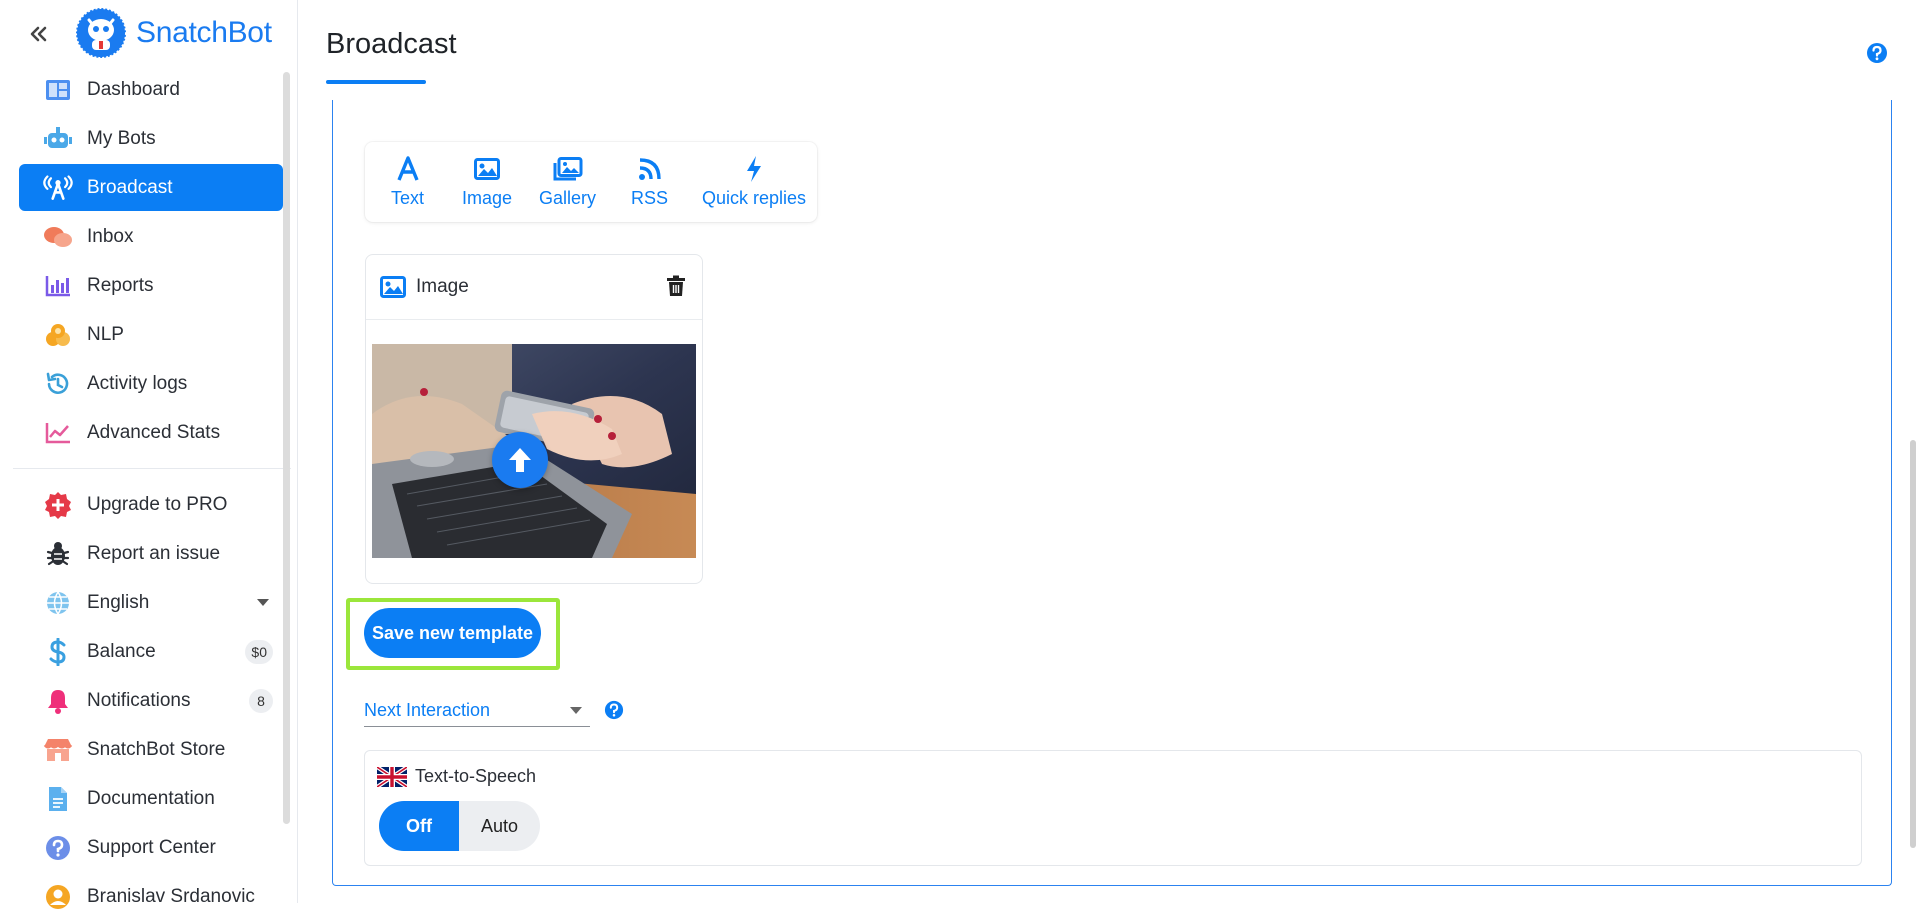 Image resolution: width=1920 pixels, height=922 pixels. What do you see at coordinates (151, 602) in the screenshot?
I see `language-selector: English` at bounding box center [151, 602].